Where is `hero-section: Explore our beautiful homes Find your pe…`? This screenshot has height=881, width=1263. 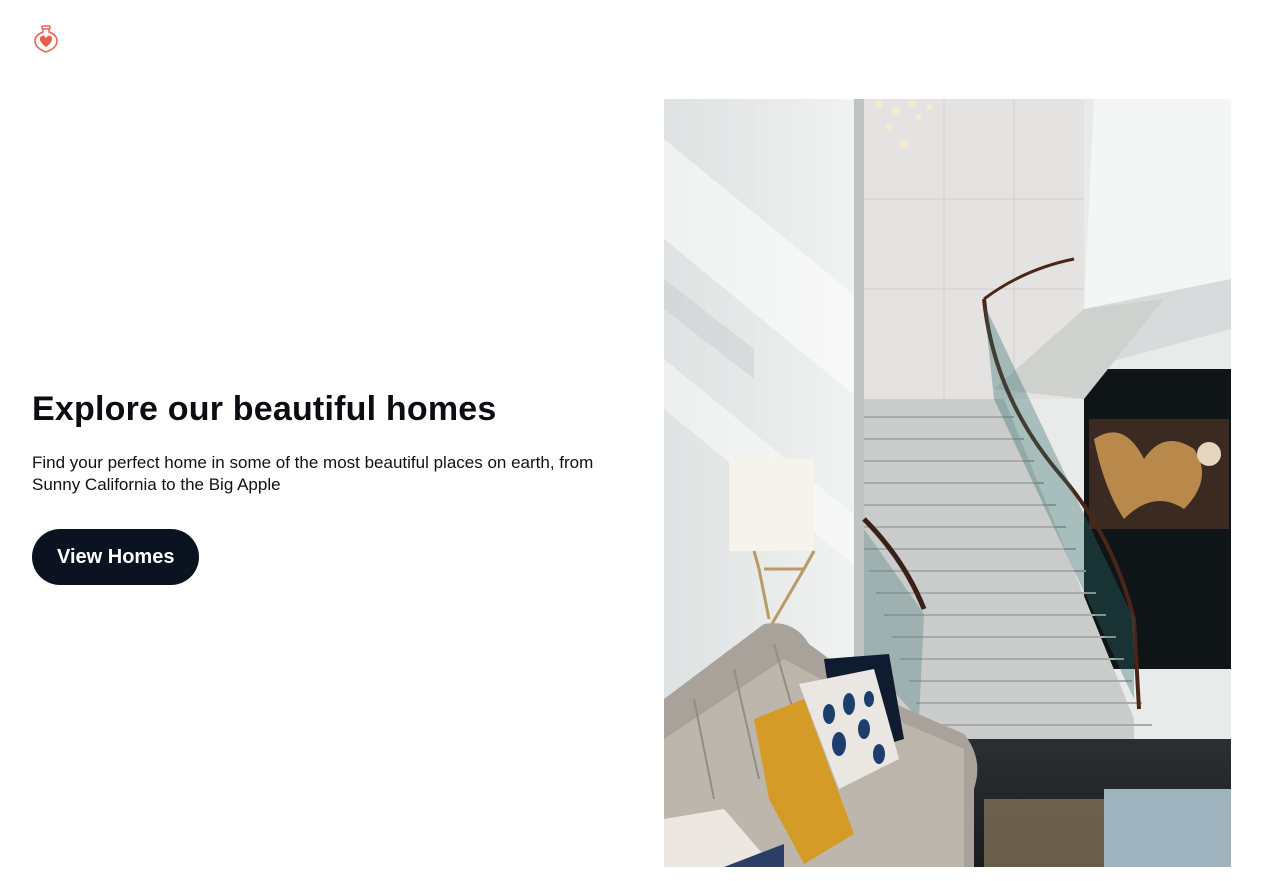
hero-section: Explore our beautiful homes Find your pe… is located at coordinates (332, 486).